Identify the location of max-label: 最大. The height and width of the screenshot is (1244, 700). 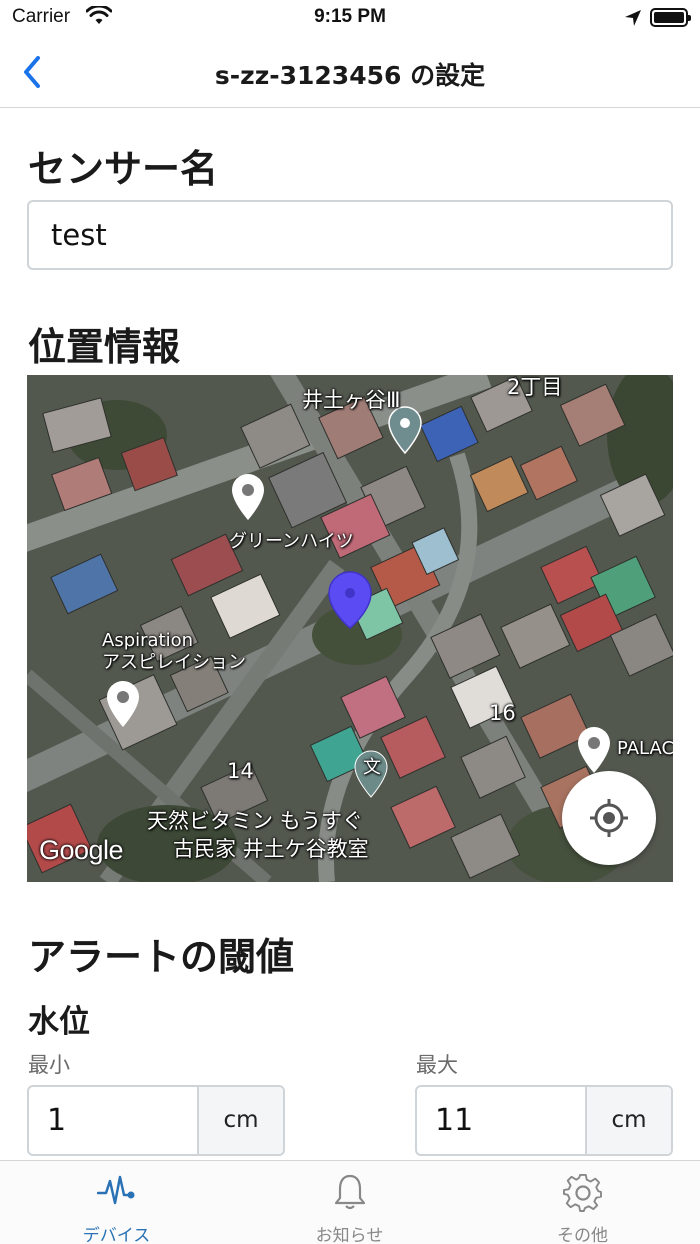
(437, 1065).